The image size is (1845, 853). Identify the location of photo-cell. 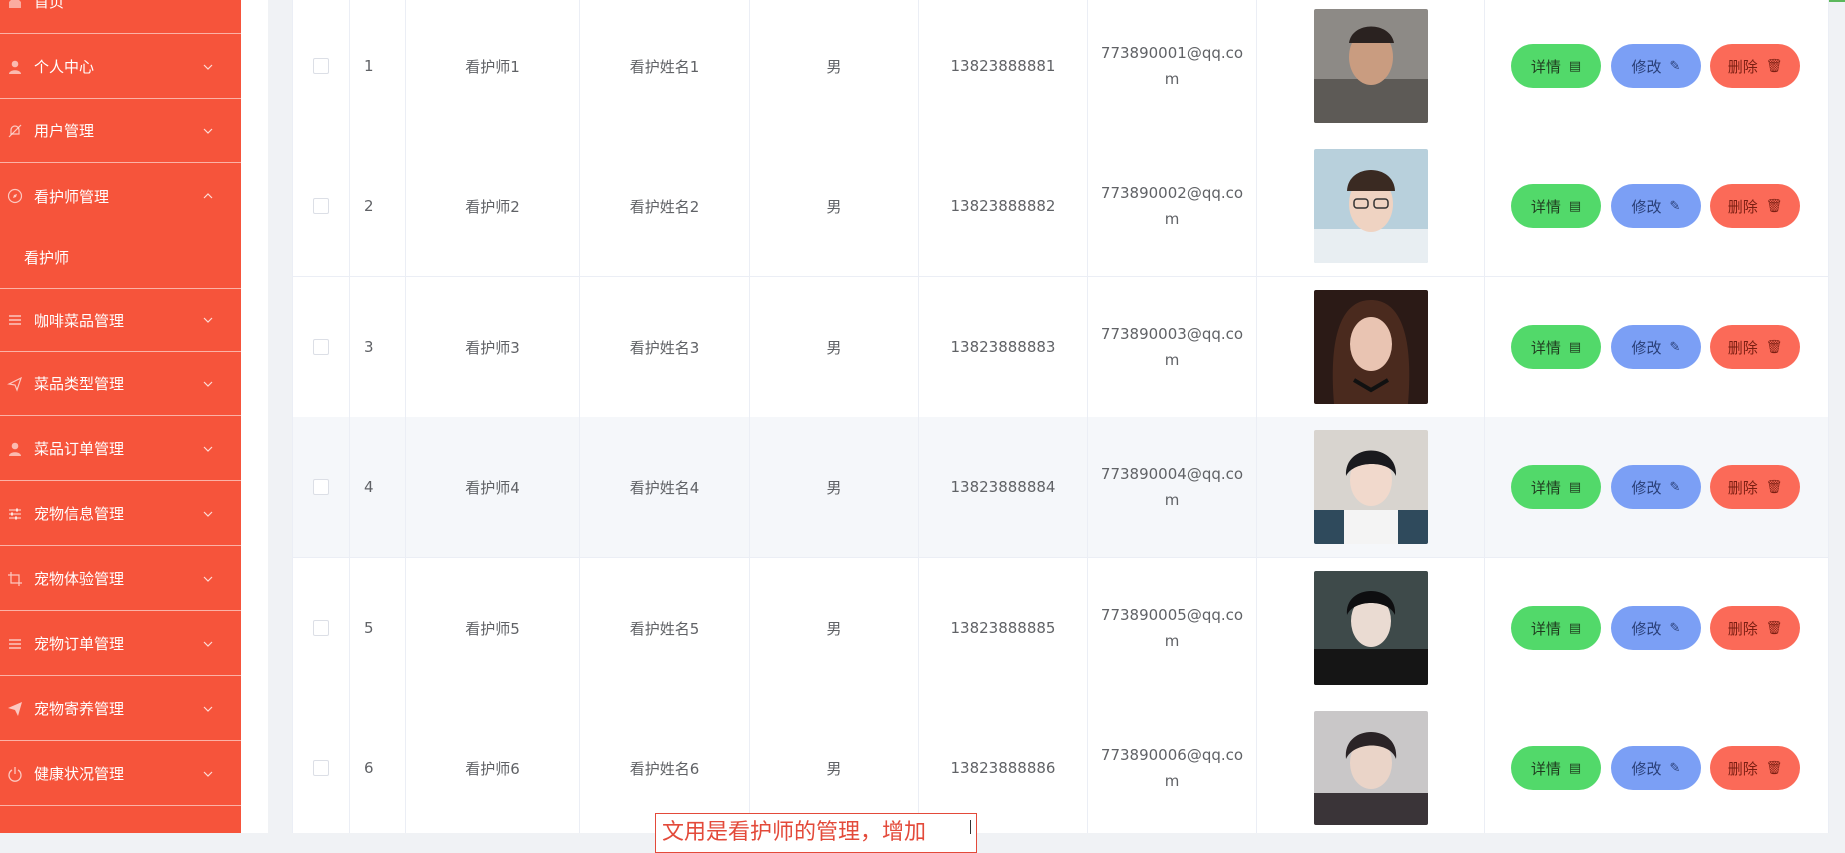
(1371, 765).